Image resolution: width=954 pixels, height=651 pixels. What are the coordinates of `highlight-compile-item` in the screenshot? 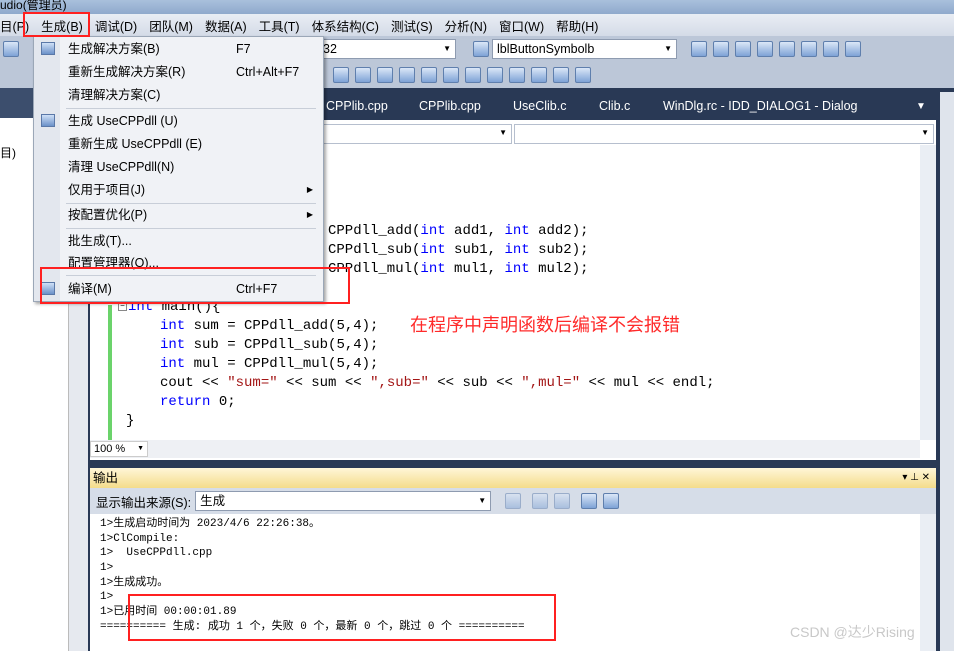 It's located at (195, 285).